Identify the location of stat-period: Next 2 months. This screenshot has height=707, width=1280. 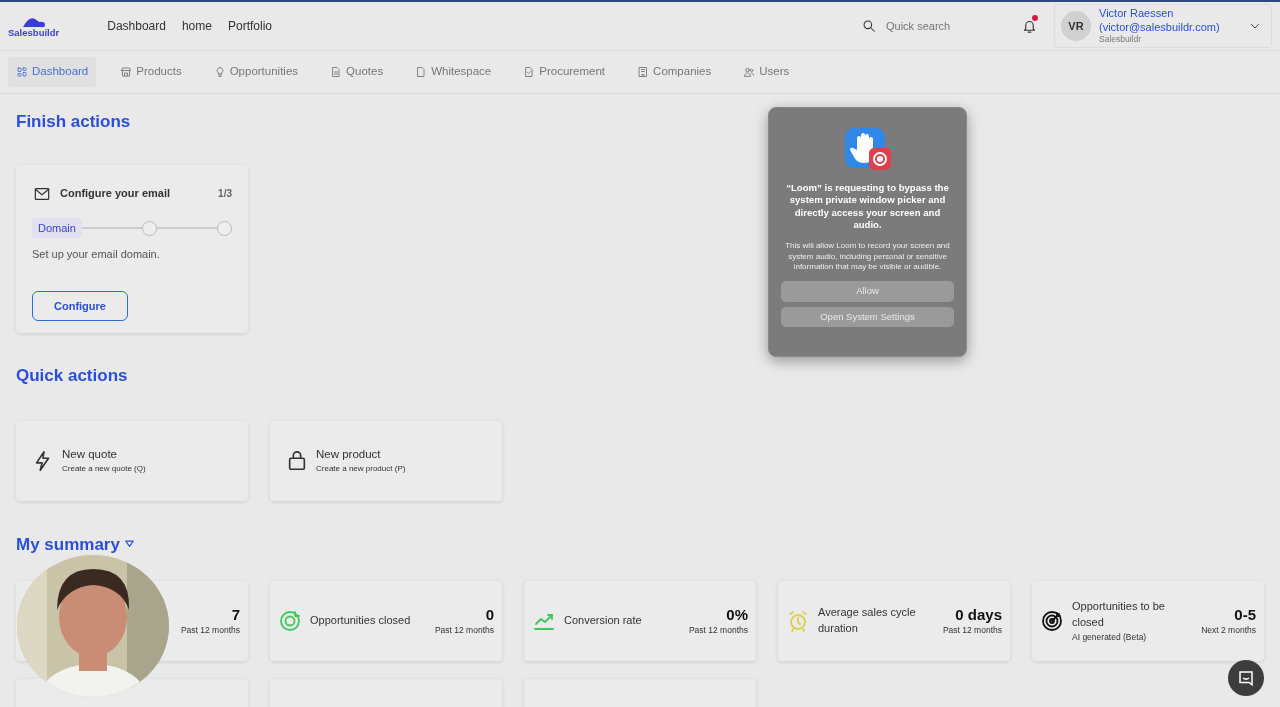
(1228, 630).